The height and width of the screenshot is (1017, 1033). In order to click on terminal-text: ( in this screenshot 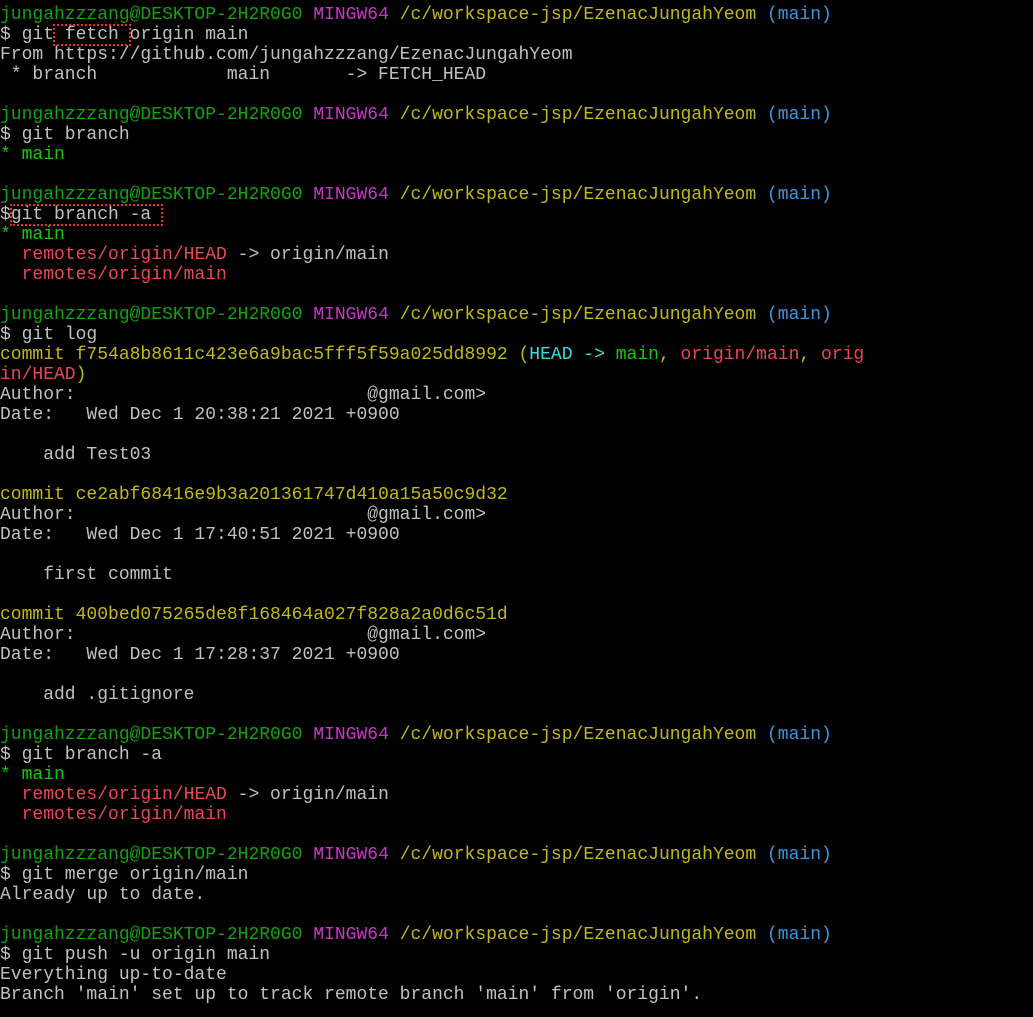, I will do `click(524, 355)`.